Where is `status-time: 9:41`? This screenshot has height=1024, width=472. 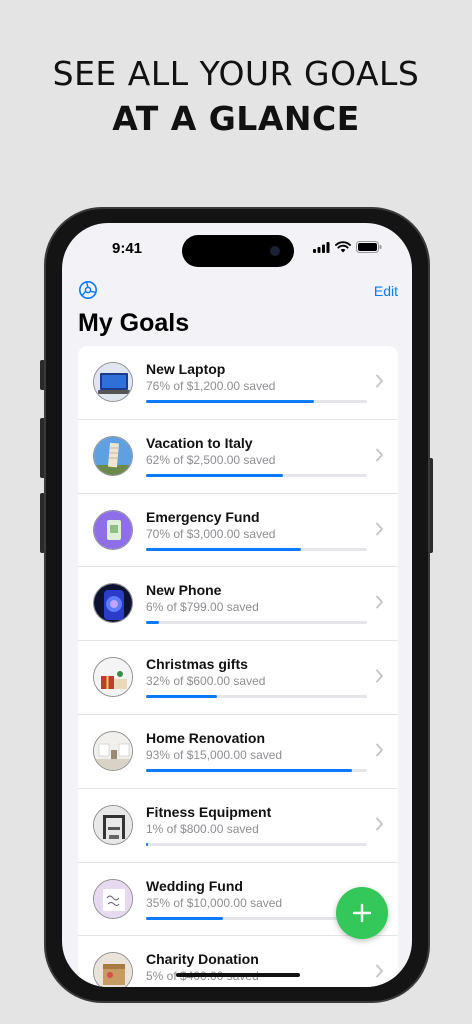
status-time: 9:41 is located at coordinates (127, 248).